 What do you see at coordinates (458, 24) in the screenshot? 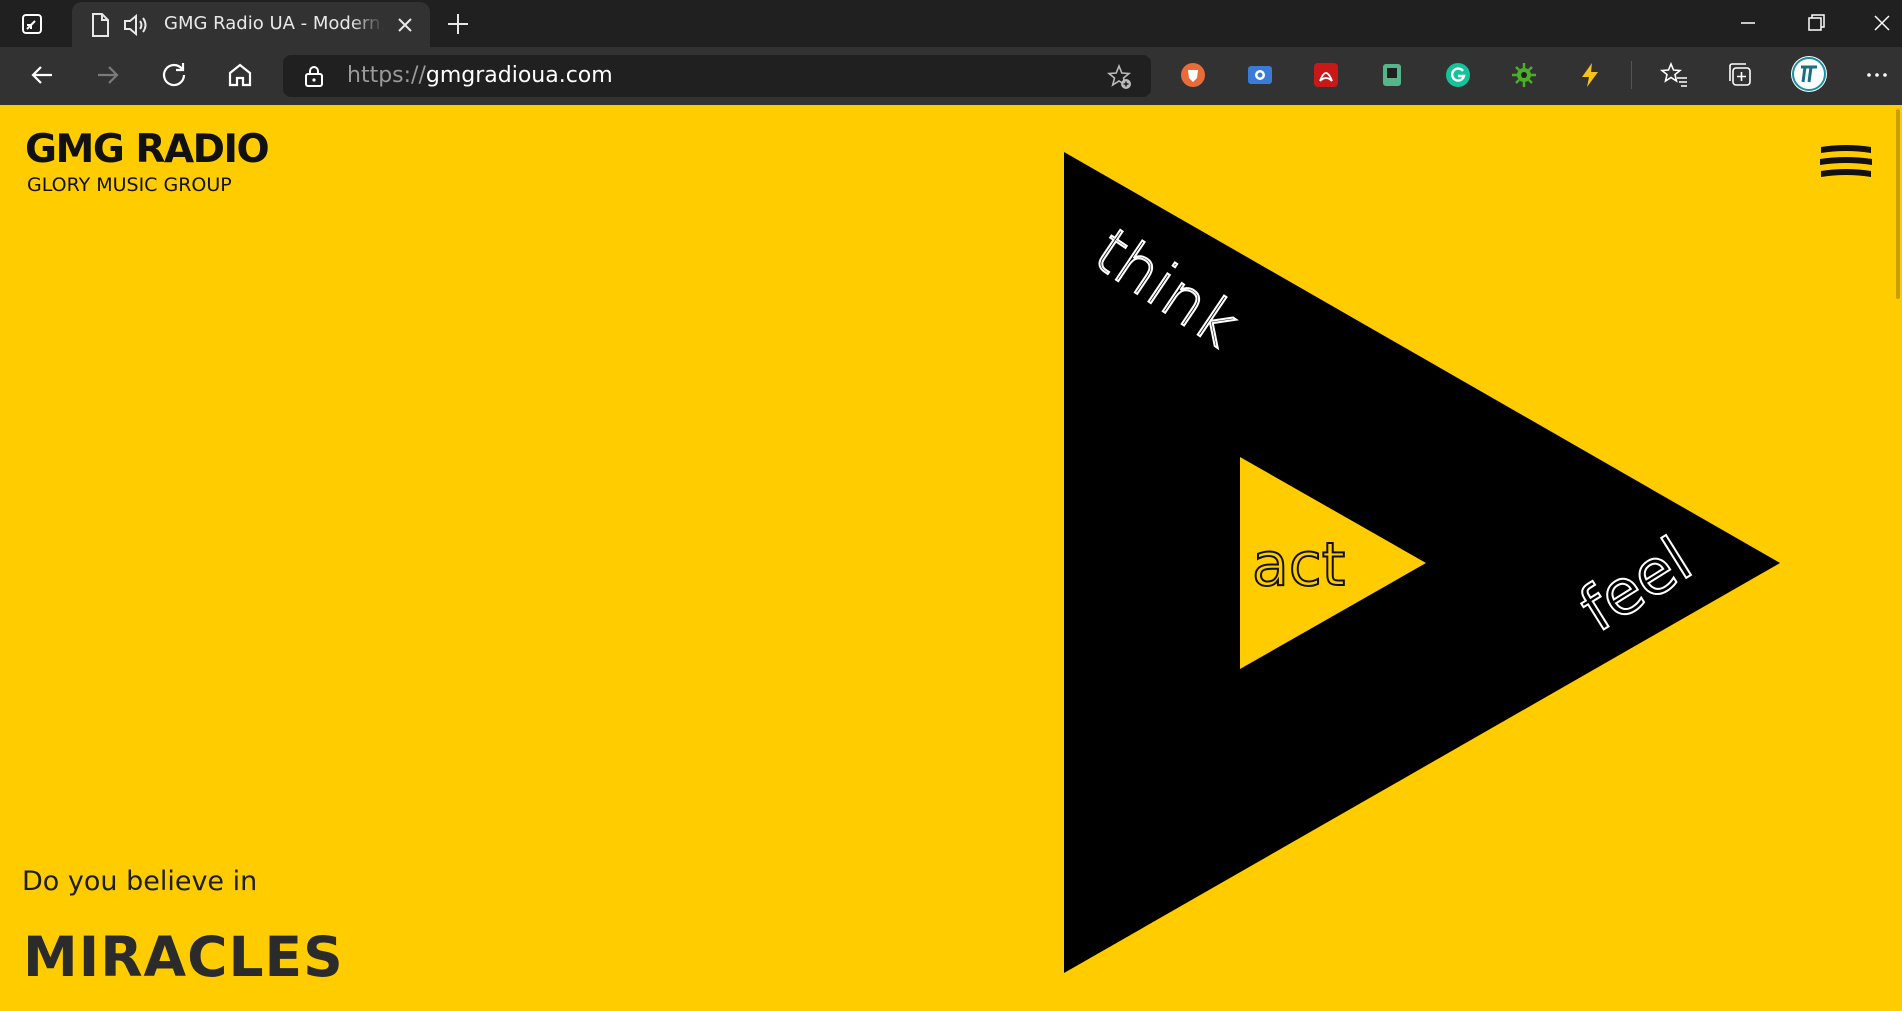
I see `plus-icon` at bounding box center [458, 24].